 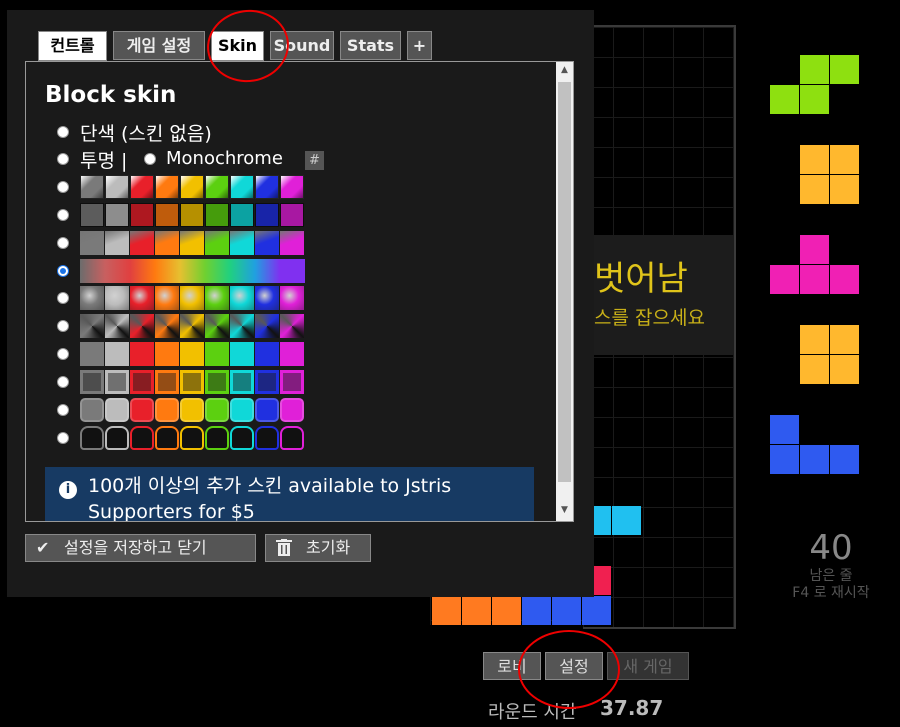 What do you see at coordinates (224, 158) in the screenshot?
I see `skin-option-monochrome-label: Monochrome` at bounding box center [224, 158].